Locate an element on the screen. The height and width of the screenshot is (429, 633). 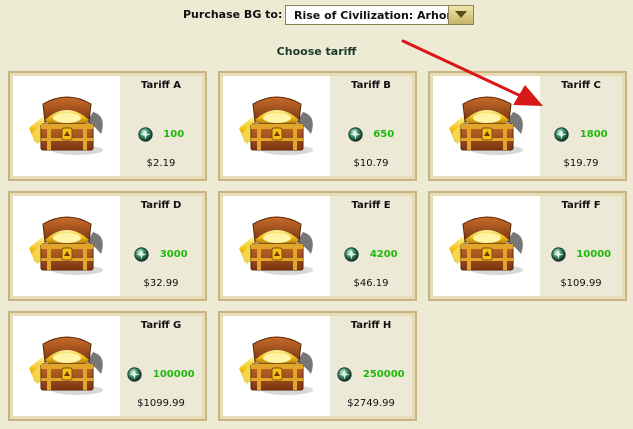
tariff-price: $19.79 is located at coordinates (581, 163).